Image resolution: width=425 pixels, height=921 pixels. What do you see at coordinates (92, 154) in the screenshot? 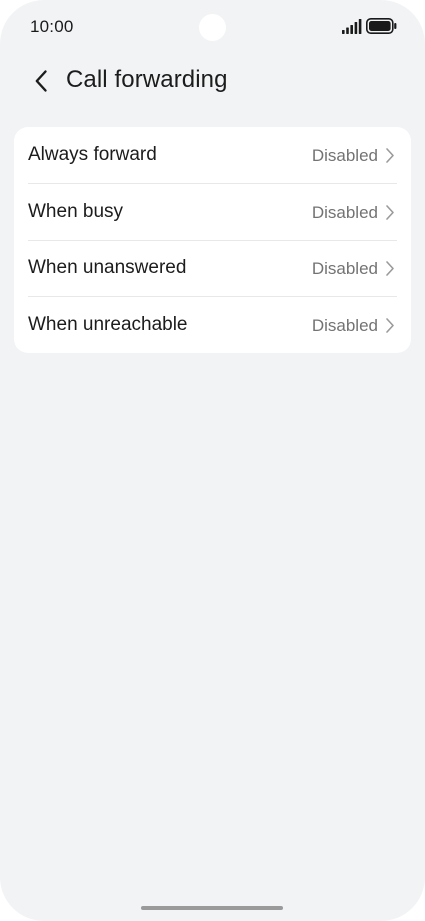
I see `item-label: Always forward` at bounding box center [92, 154].